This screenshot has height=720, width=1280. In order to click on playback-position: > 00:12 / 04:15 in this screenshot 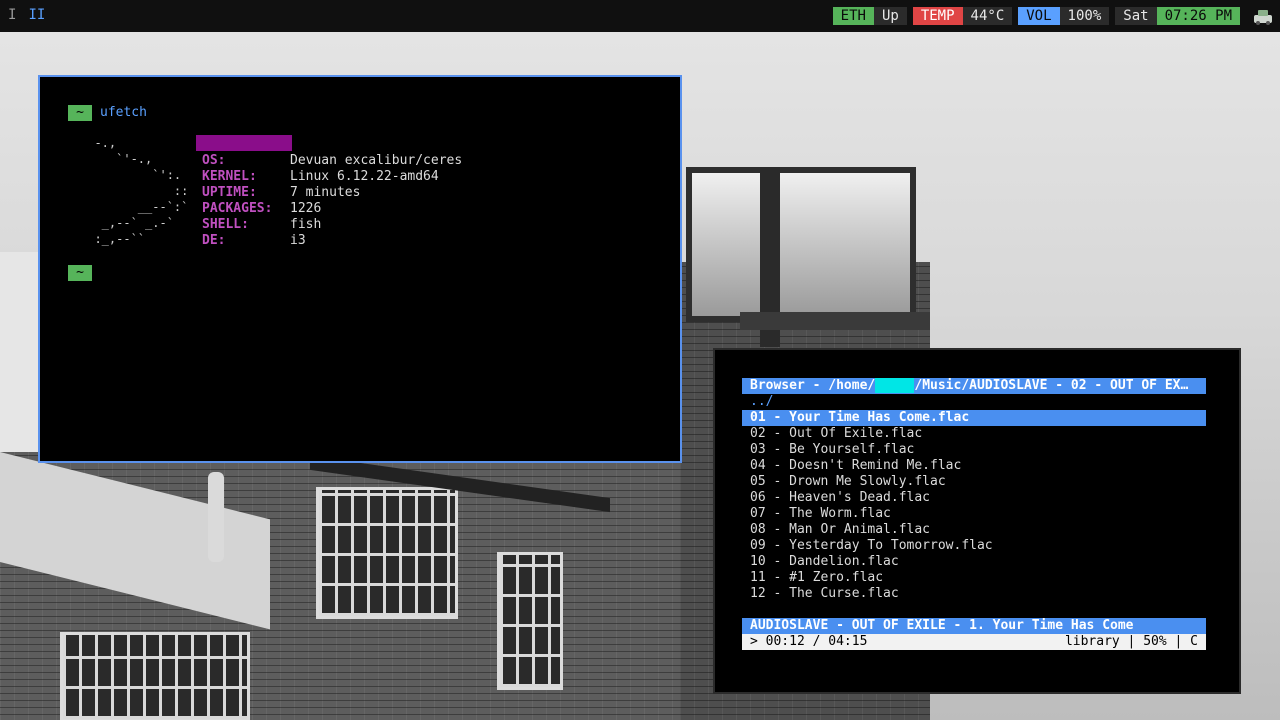, I will do `click(809, 641)`.